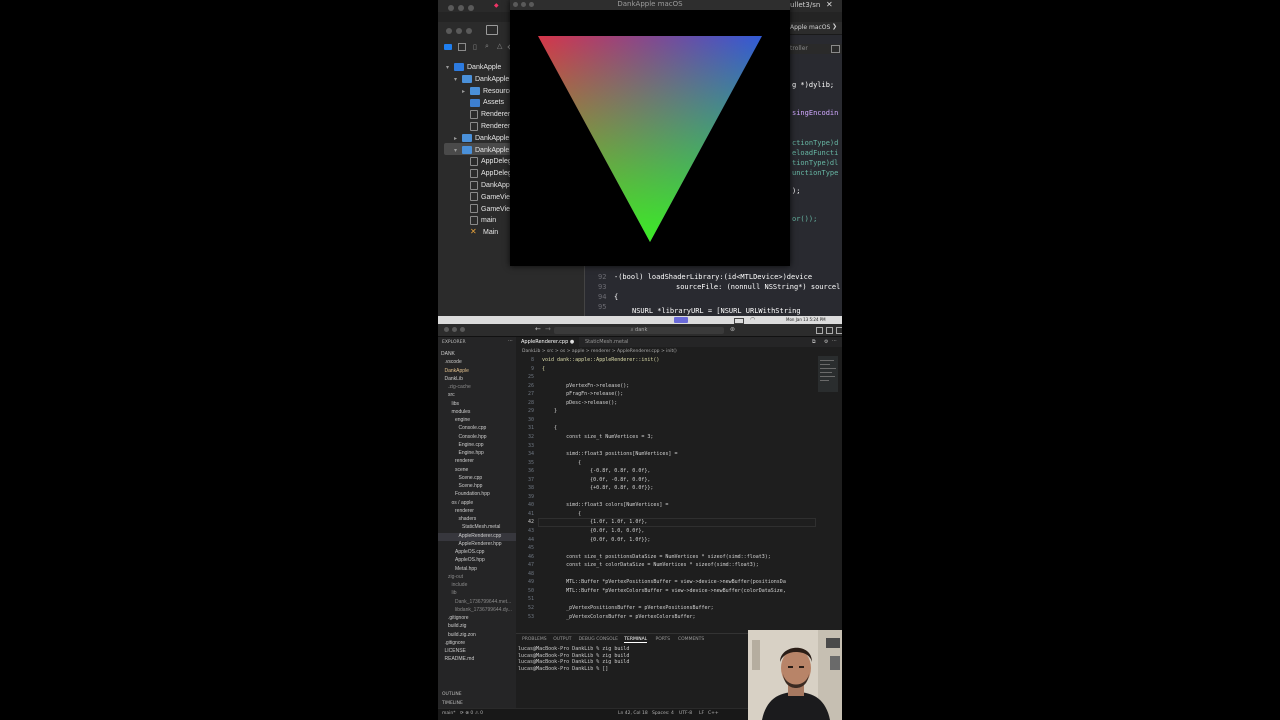 This screenshot has width=1280, height=720. Describe the element at coordinates (463, 503) in the screenshot. I see `tree-item: os / apple` at that location.